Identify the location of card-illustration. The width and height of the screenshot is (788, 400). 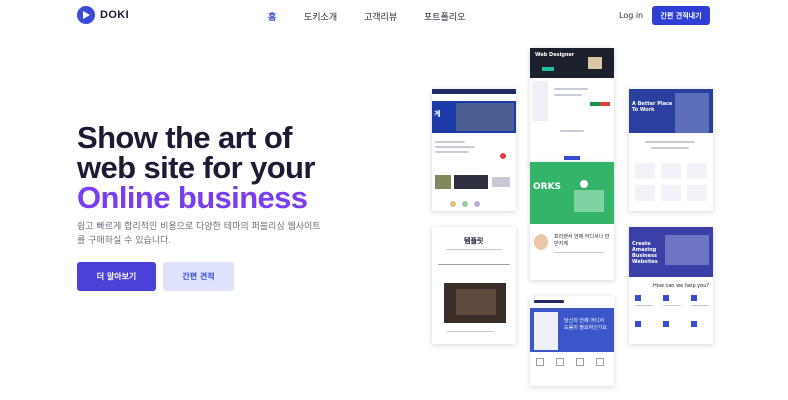
(589, 201).